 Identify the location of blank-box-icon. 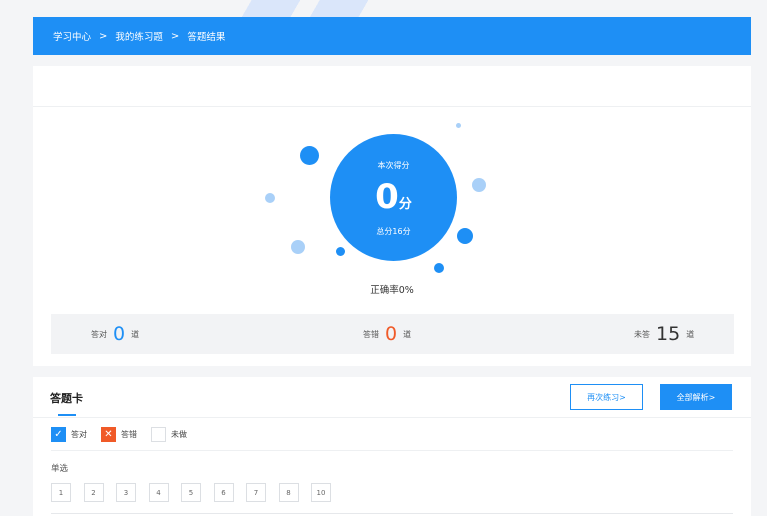
(158, 434).